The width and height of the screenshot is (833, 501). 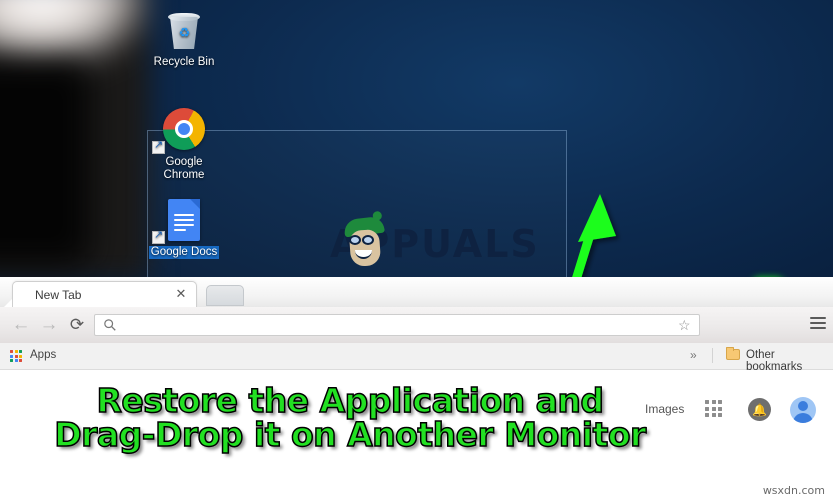 I want to click on bookmarks-apps-label: Apps, so click(x=43, y=355).